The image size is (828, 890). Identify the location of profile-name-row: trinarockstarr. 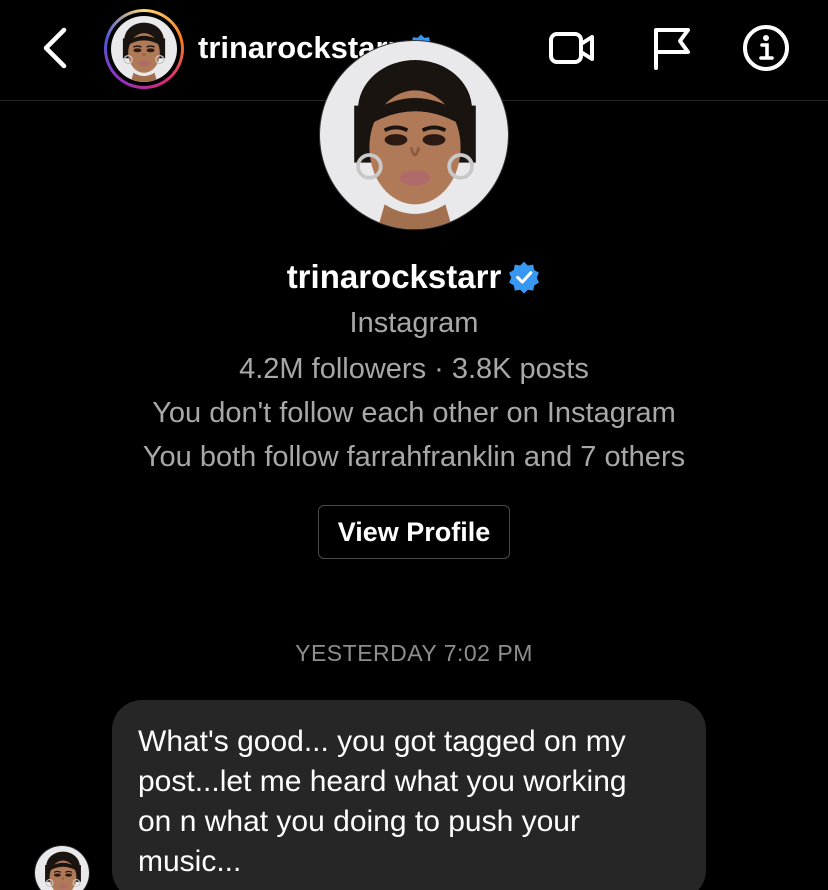
(414, 277).